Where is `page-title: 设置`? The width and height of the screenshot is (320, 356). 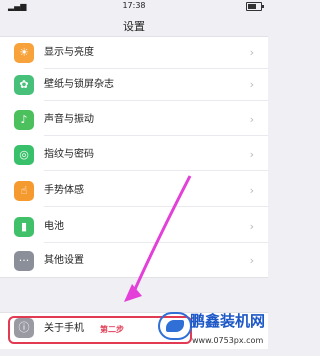
page-title: 设置 is located at coordinates (134, 26).